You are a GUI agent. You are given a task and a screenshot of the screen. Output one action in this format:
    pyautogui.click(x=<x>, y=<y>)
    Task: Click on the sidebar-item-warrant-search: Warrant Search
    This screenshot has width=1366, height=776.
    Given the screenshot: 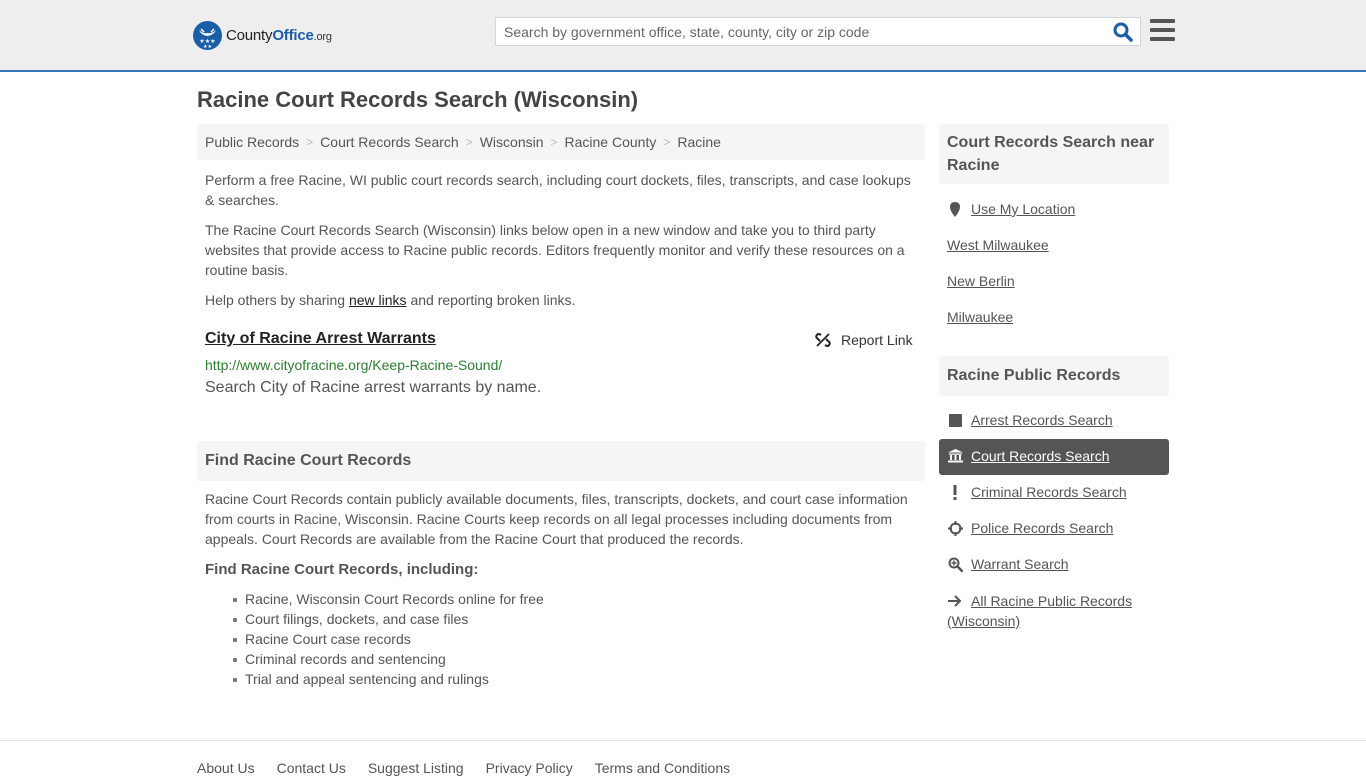 What is the action you would take?
    pyautogui.click(x=1008, y=564)
    